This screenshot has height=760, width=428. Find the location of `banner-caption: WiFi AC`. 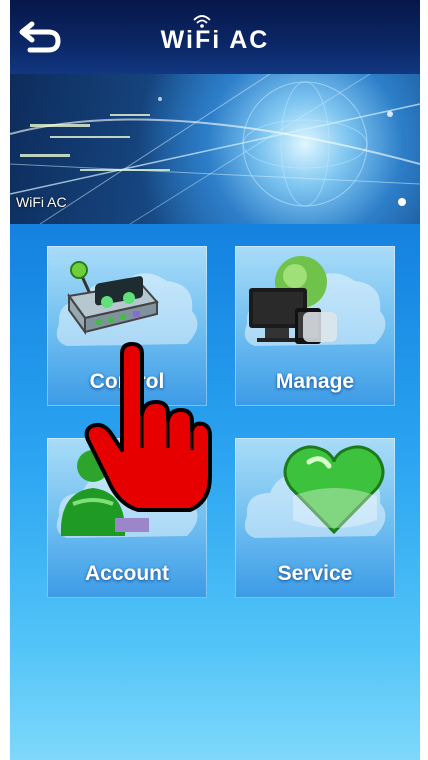

banner-caption: WiFi AC is located at coordinates (41, 202).